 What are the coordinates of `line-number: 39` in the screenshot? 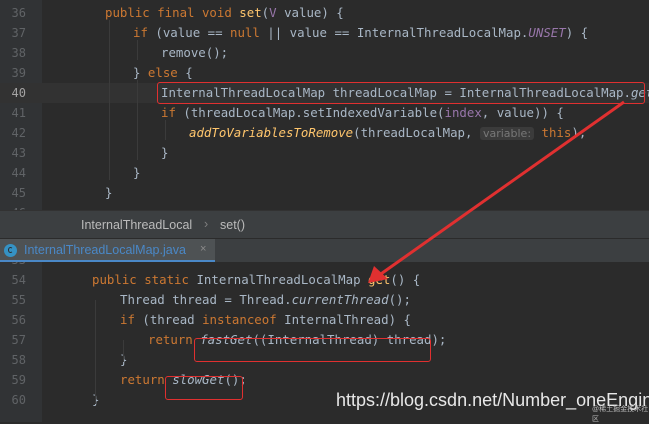 It's located at (18, 73).